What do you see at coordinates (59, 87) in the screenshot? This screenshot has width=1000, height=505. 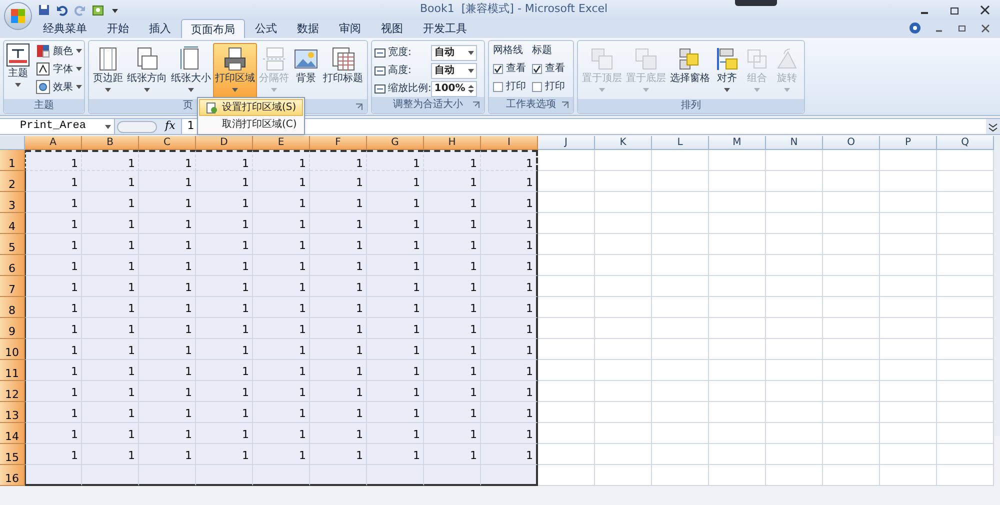 I see `theme-option-button: 效果` at bounding box center [59, 87].